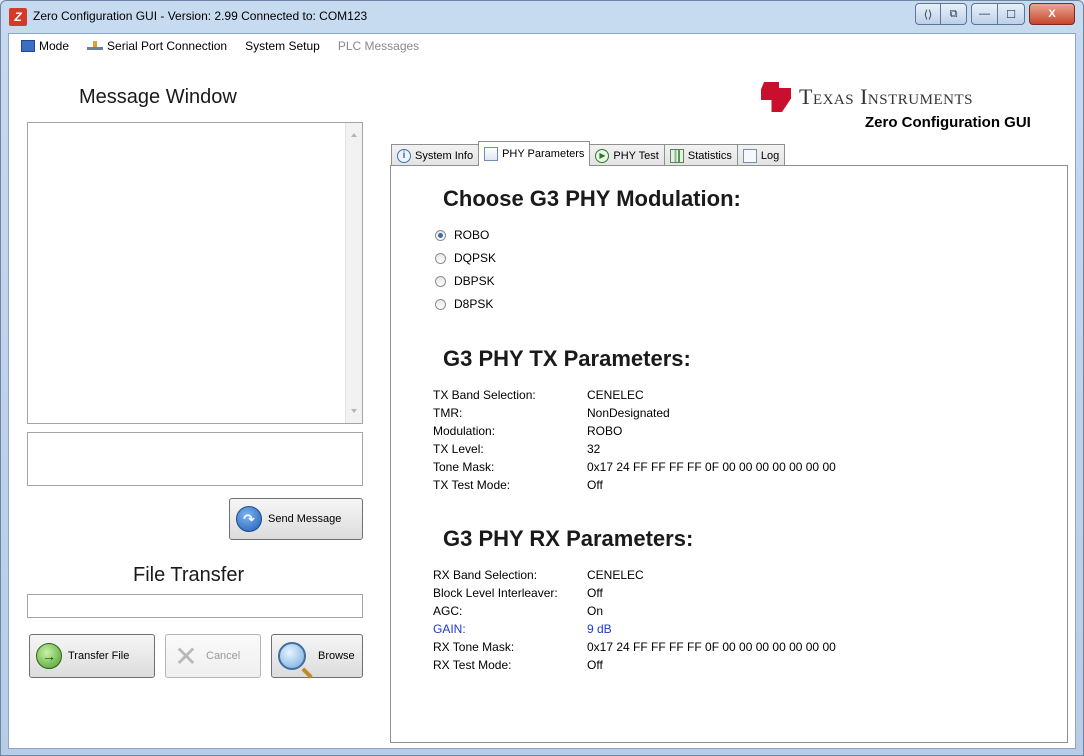 Image resolution: width=1084 pixels, height=756 pixels. Describe the element at coordinates (353, 273) in the screenshot. I see `message-log-scrollbar` at that location.